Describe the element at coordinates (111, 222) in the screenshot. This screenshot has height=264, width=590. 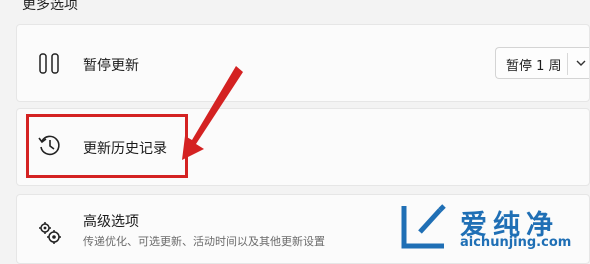
I see `advanced-options-label: 高级选项` at that location.